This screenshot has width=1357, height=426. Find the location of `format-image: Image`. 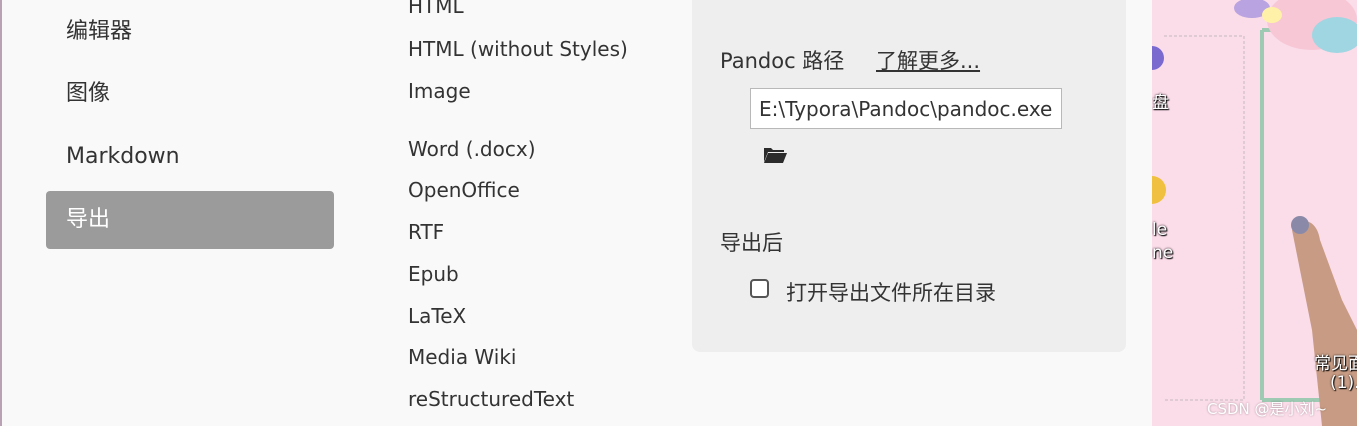

format-image: Image is located at coordinates (439, 91).